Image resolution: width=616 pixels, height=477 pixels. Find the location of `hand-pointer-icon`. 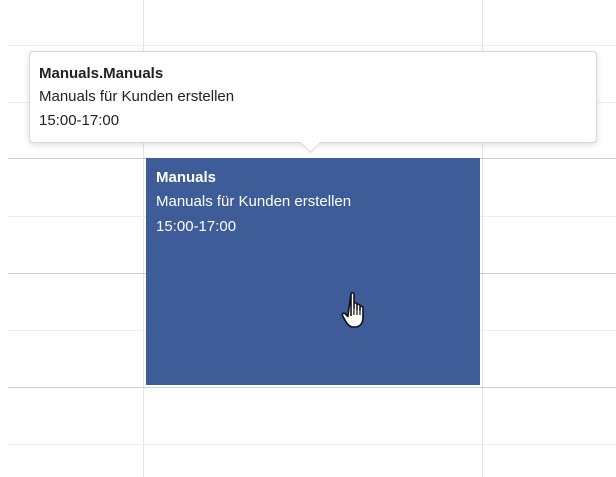

hand-pointer-icon is located at coordinates (352, 310).